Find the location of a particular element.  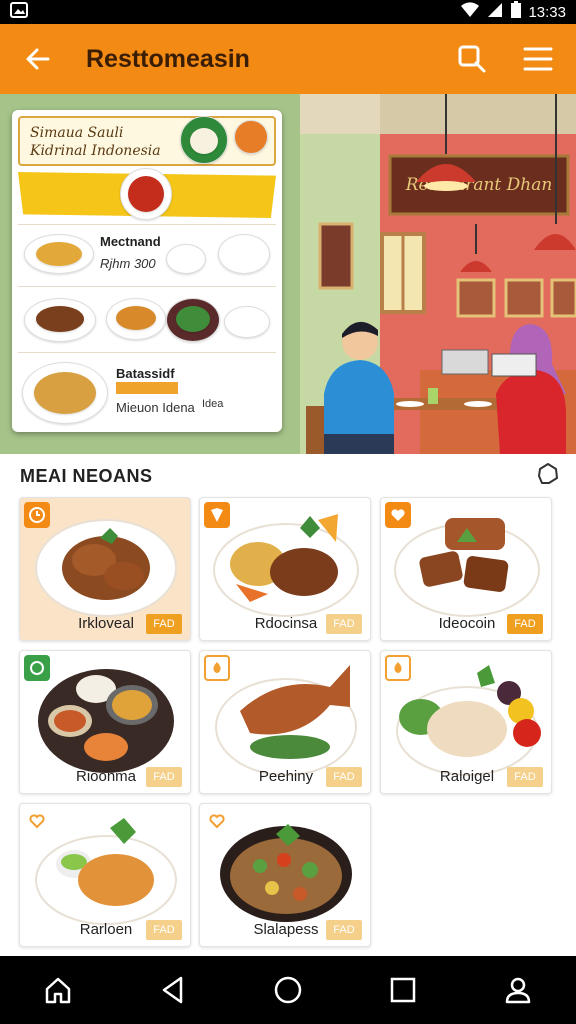

wifi-icon is located at coordinates (470, 12).